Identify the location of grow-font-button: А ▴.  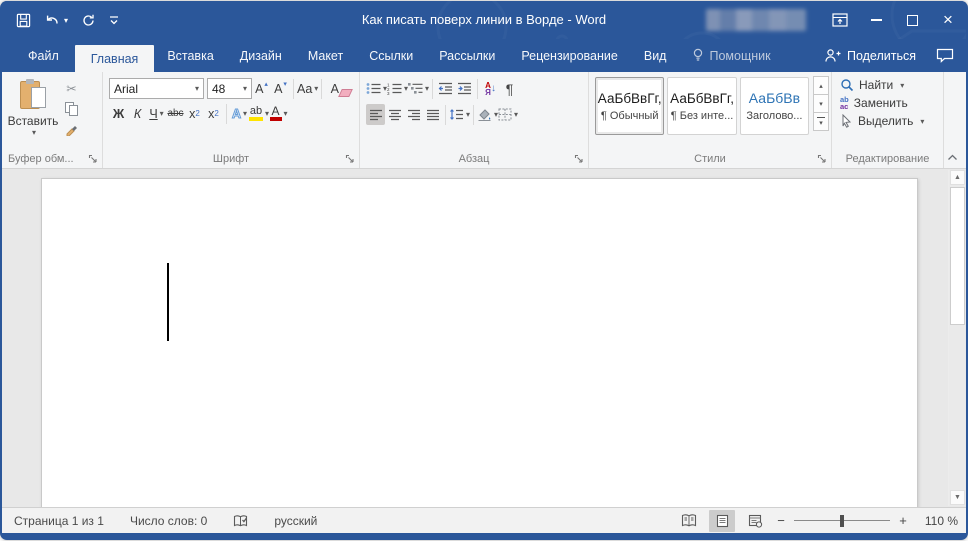
(261, 88).